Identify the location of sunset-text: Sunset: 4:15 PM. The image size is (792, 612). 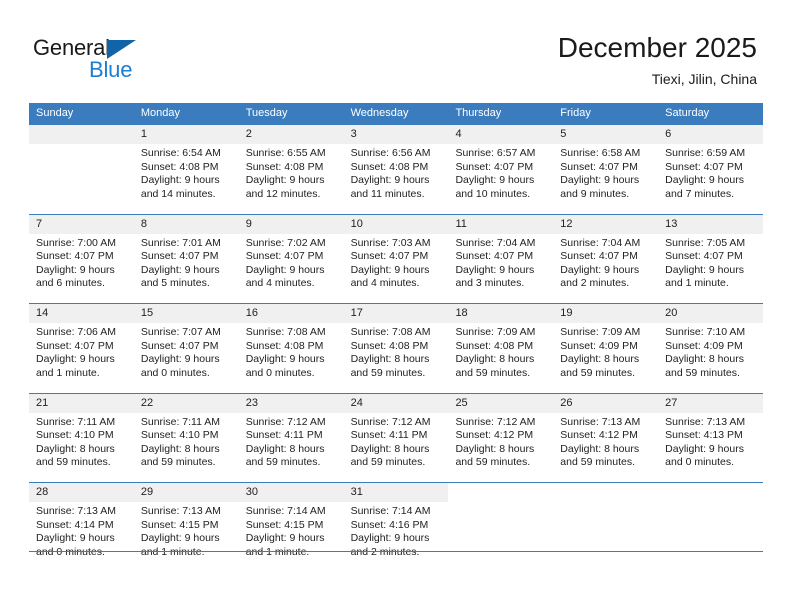
(179, 524).